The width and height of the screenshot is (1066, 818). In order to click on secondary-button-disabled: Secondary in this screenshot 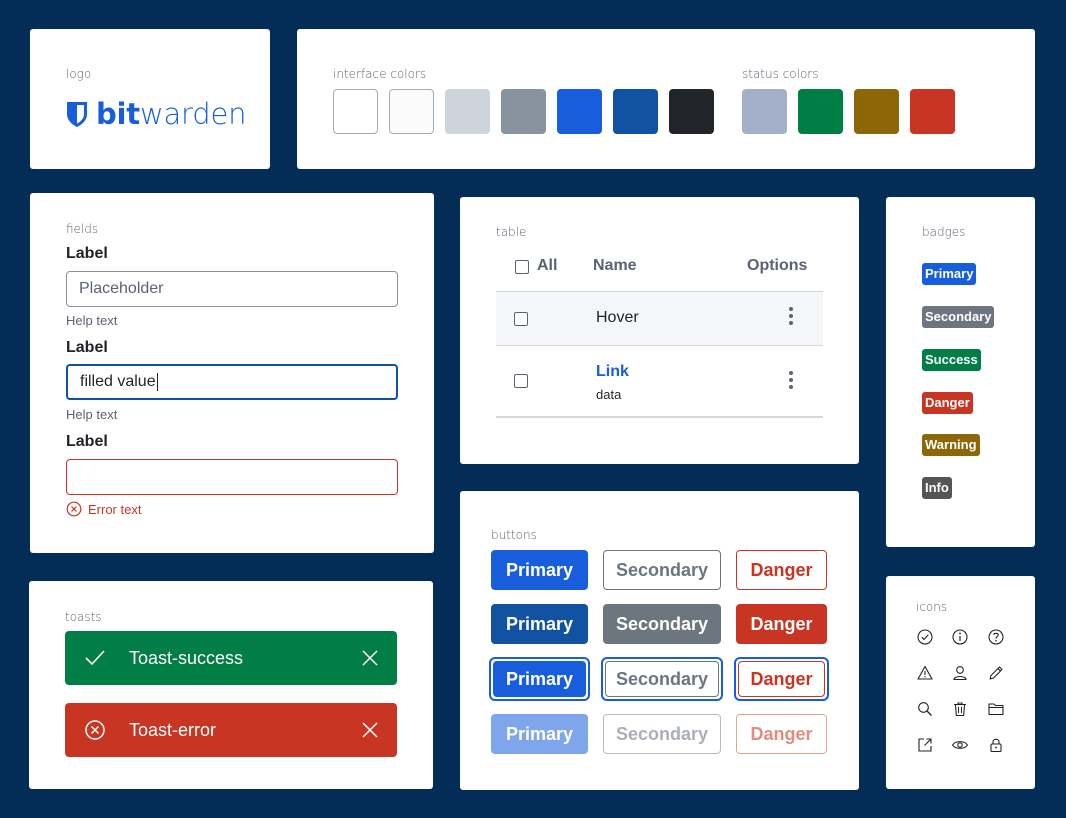, I will do `click(662, 734)`.